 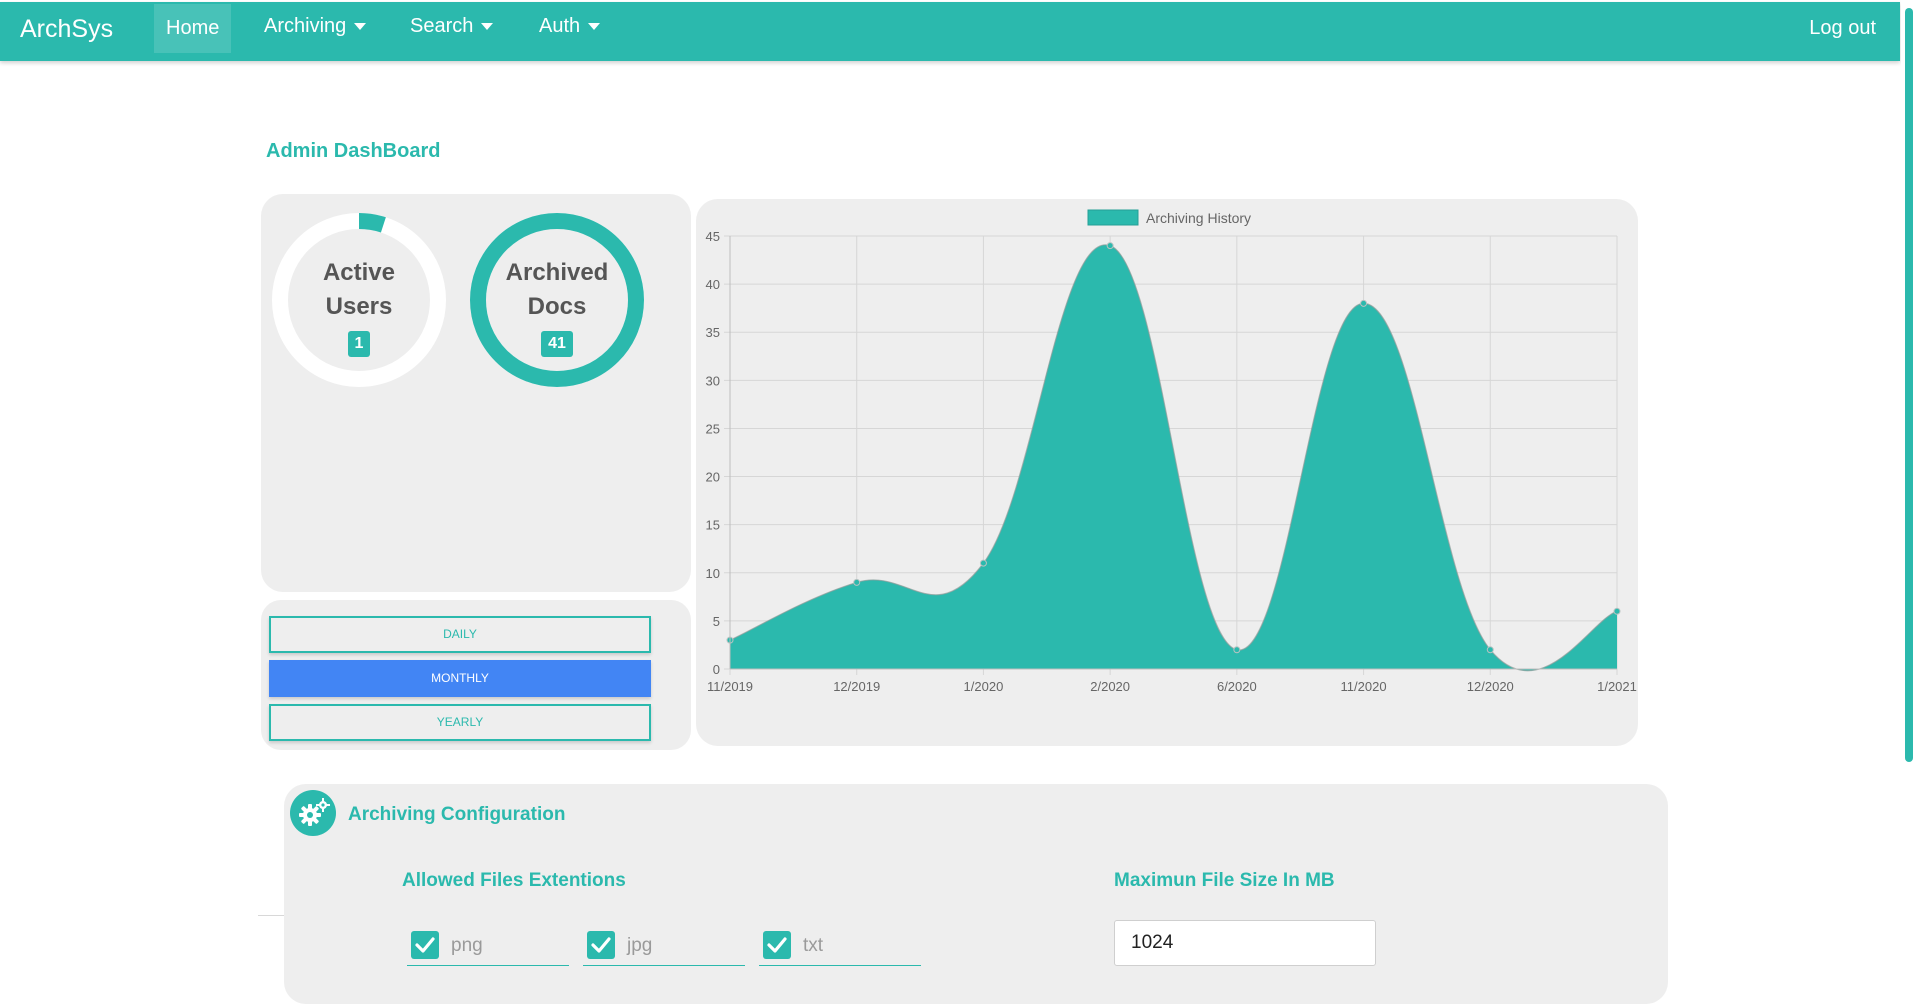 I want to click on x-tick-label: 11/2019, so click(x=730, y=686).